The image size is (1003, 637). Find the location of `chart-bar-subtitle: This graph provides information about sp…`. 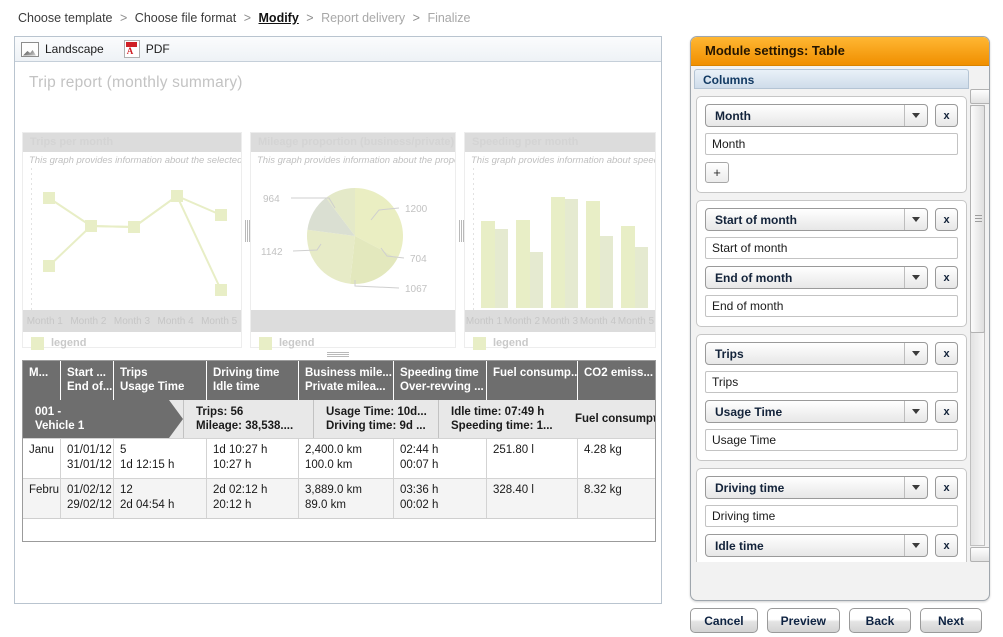

chart-bar-subtitle: This graph provides information about sp… is located at coordinates (563, 160).